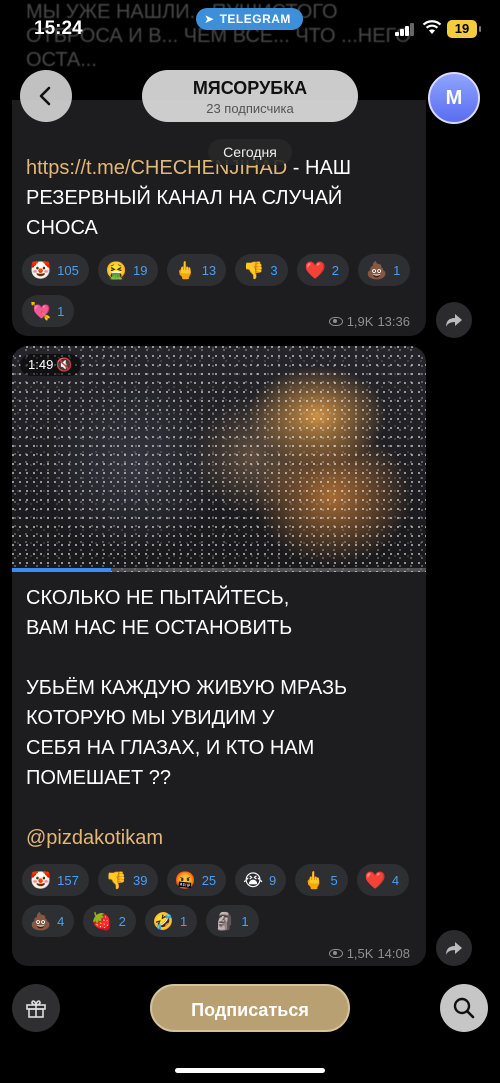 The width and height of the screenshot is (500, 1083). Describe the element at coordinates (68, 880) in the screenshot. I see `reaction-count: 157` at that location.